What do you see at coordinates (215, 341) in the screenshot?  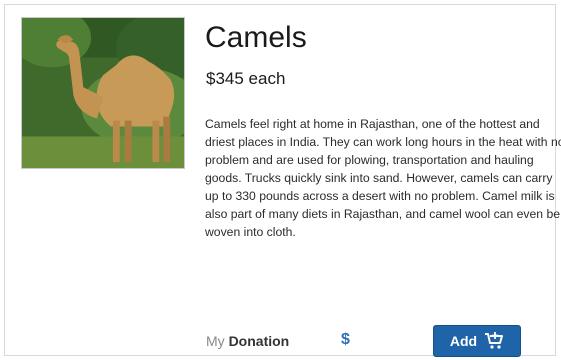 I see `donation-prefix: My` at bounding box center [215, 341].